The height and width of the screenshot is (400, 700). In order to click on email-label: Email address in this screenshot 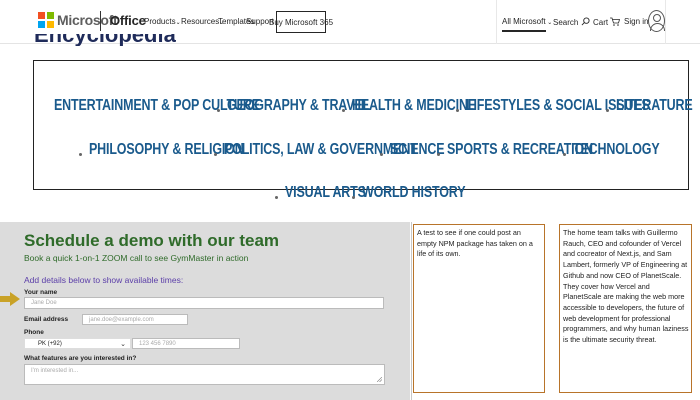, I will do `click(46, 319)`.